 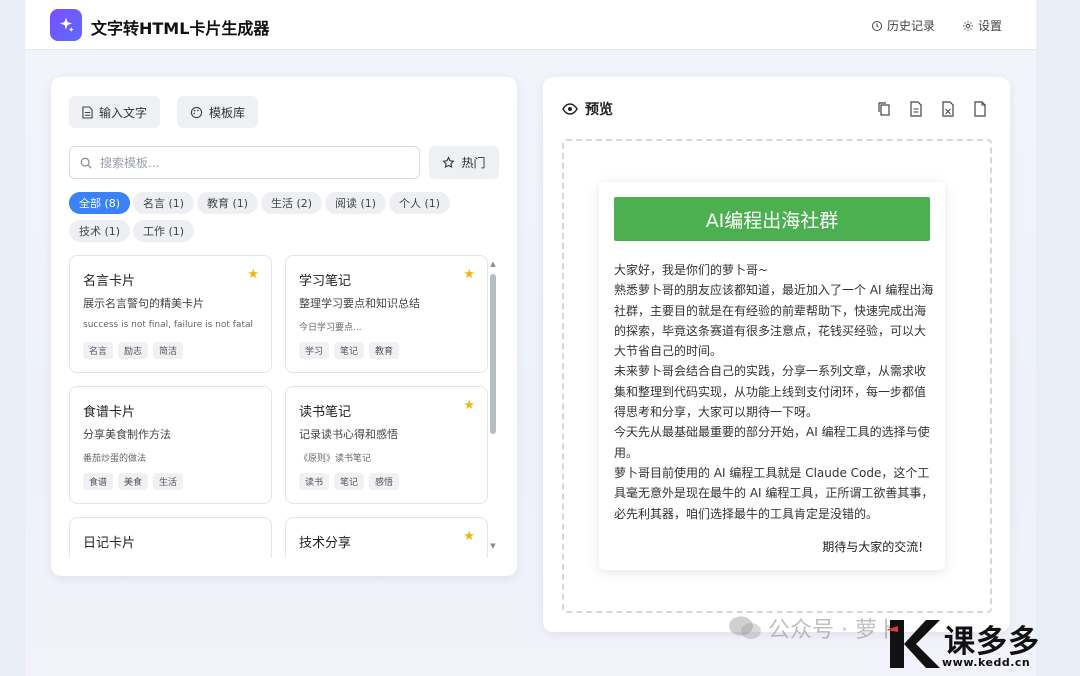 I want to click on card-tags: 名言 励志 简洁, so click(x=133, y=350).